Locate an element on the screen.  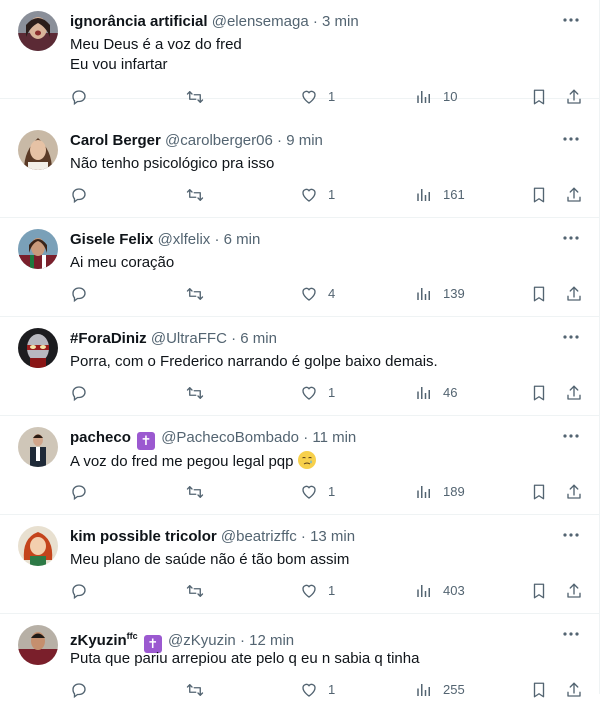
bookmark-icon is located at coordinates (539, 195).